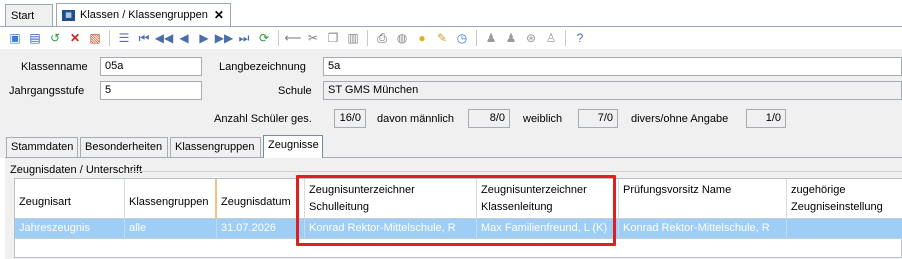  I want to click on group-icon: ♟, so click(491, 38).